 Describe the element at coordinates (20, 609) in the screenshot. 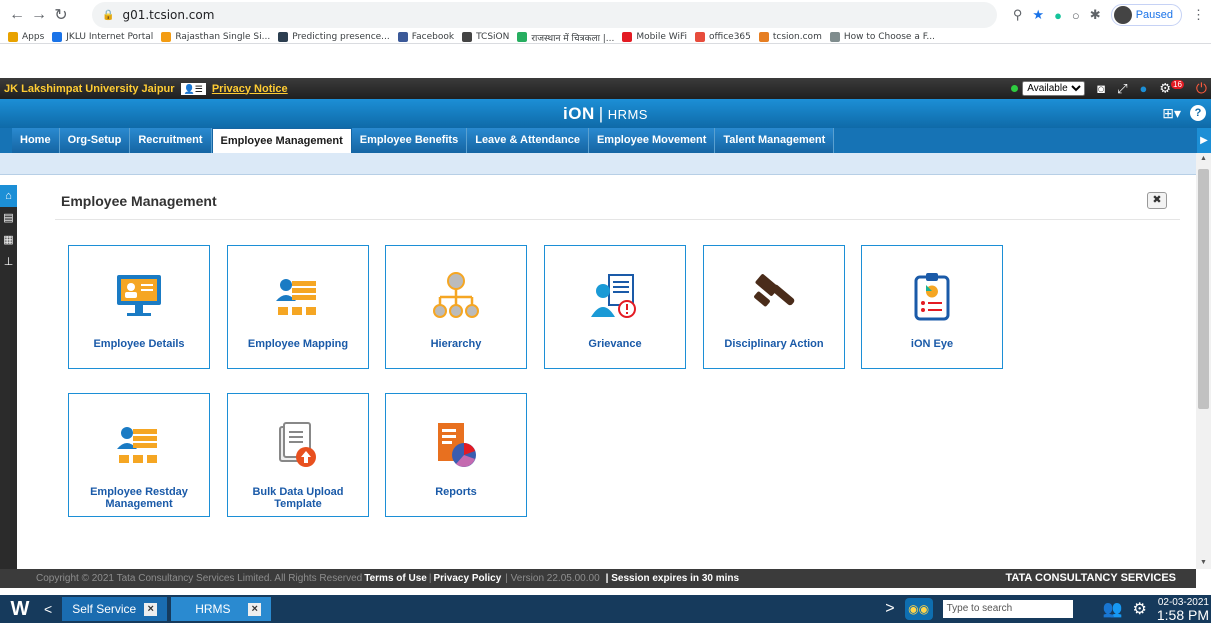

I see `w-logo-icon: W` at that location.